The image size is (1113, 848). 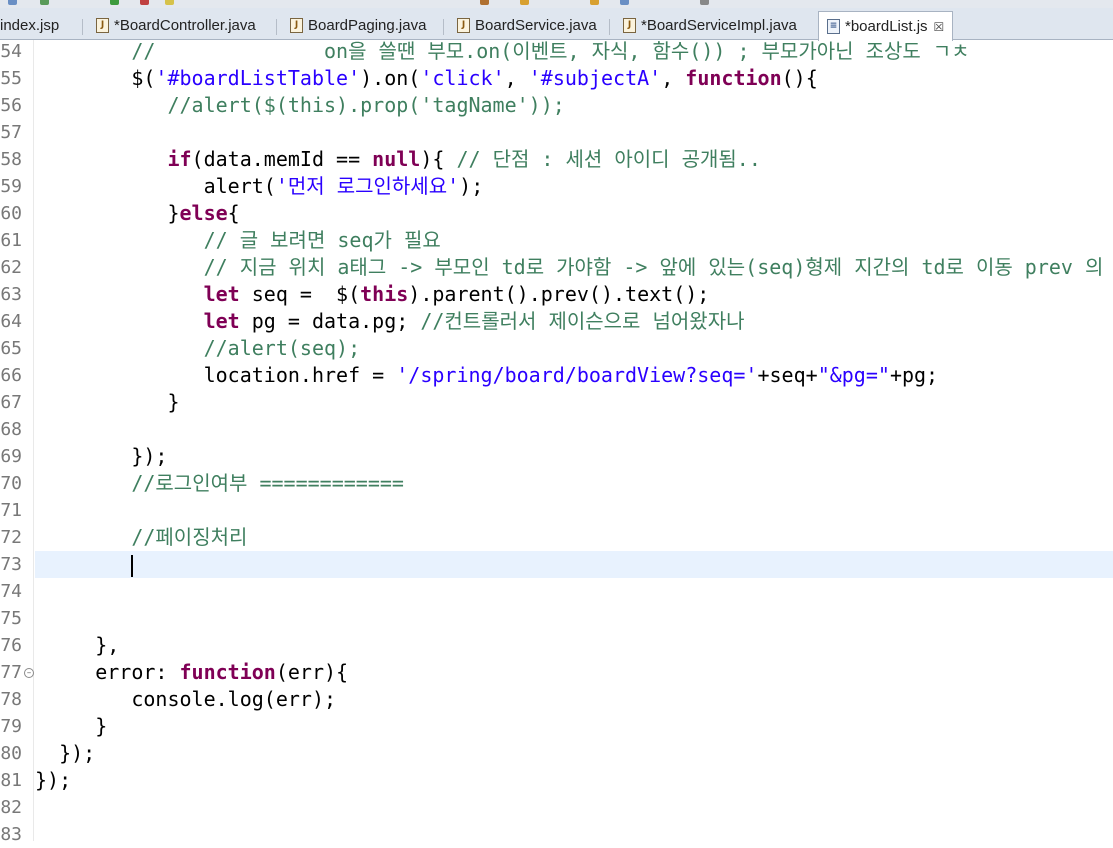 I want to click on tab-board-controller: J *BoardController.java, so click(x=176, y=25).